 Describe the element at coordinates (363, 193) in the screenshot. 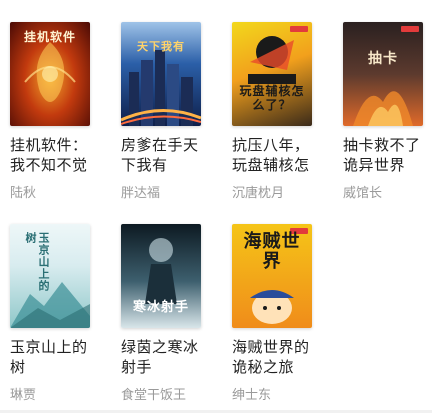

I see `book-author: 威馆长` at that location.